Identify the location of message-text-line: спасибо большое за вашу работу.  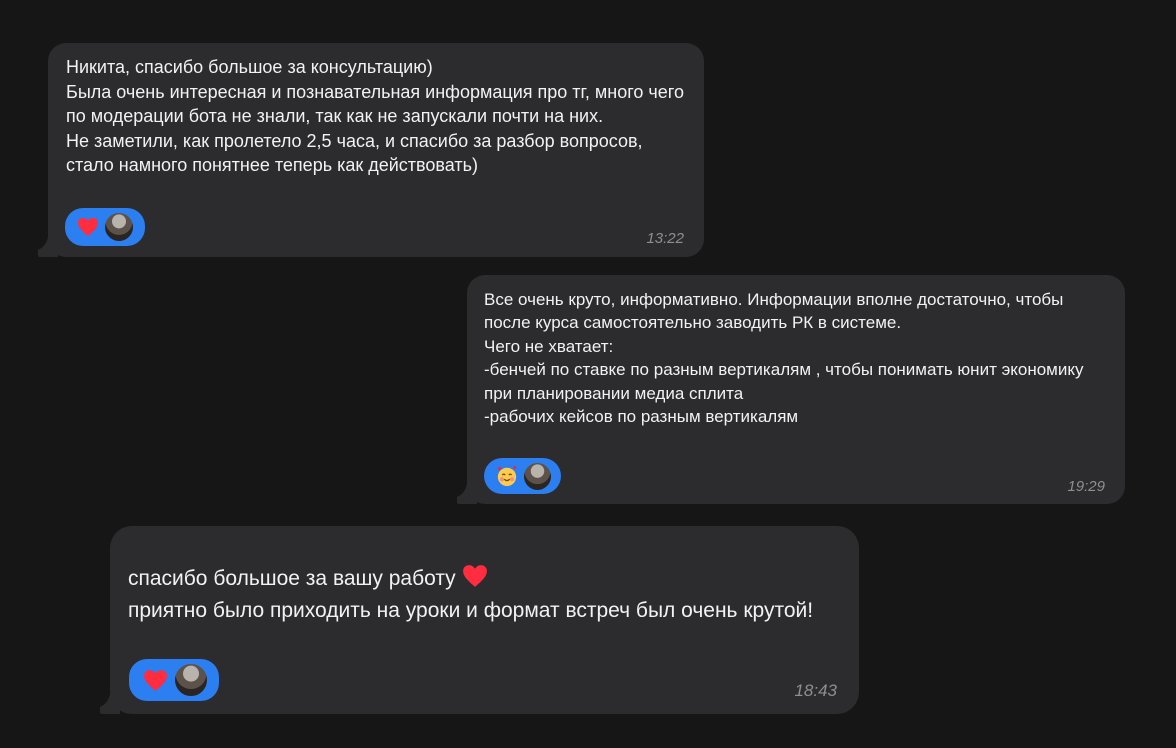
(292, 578).